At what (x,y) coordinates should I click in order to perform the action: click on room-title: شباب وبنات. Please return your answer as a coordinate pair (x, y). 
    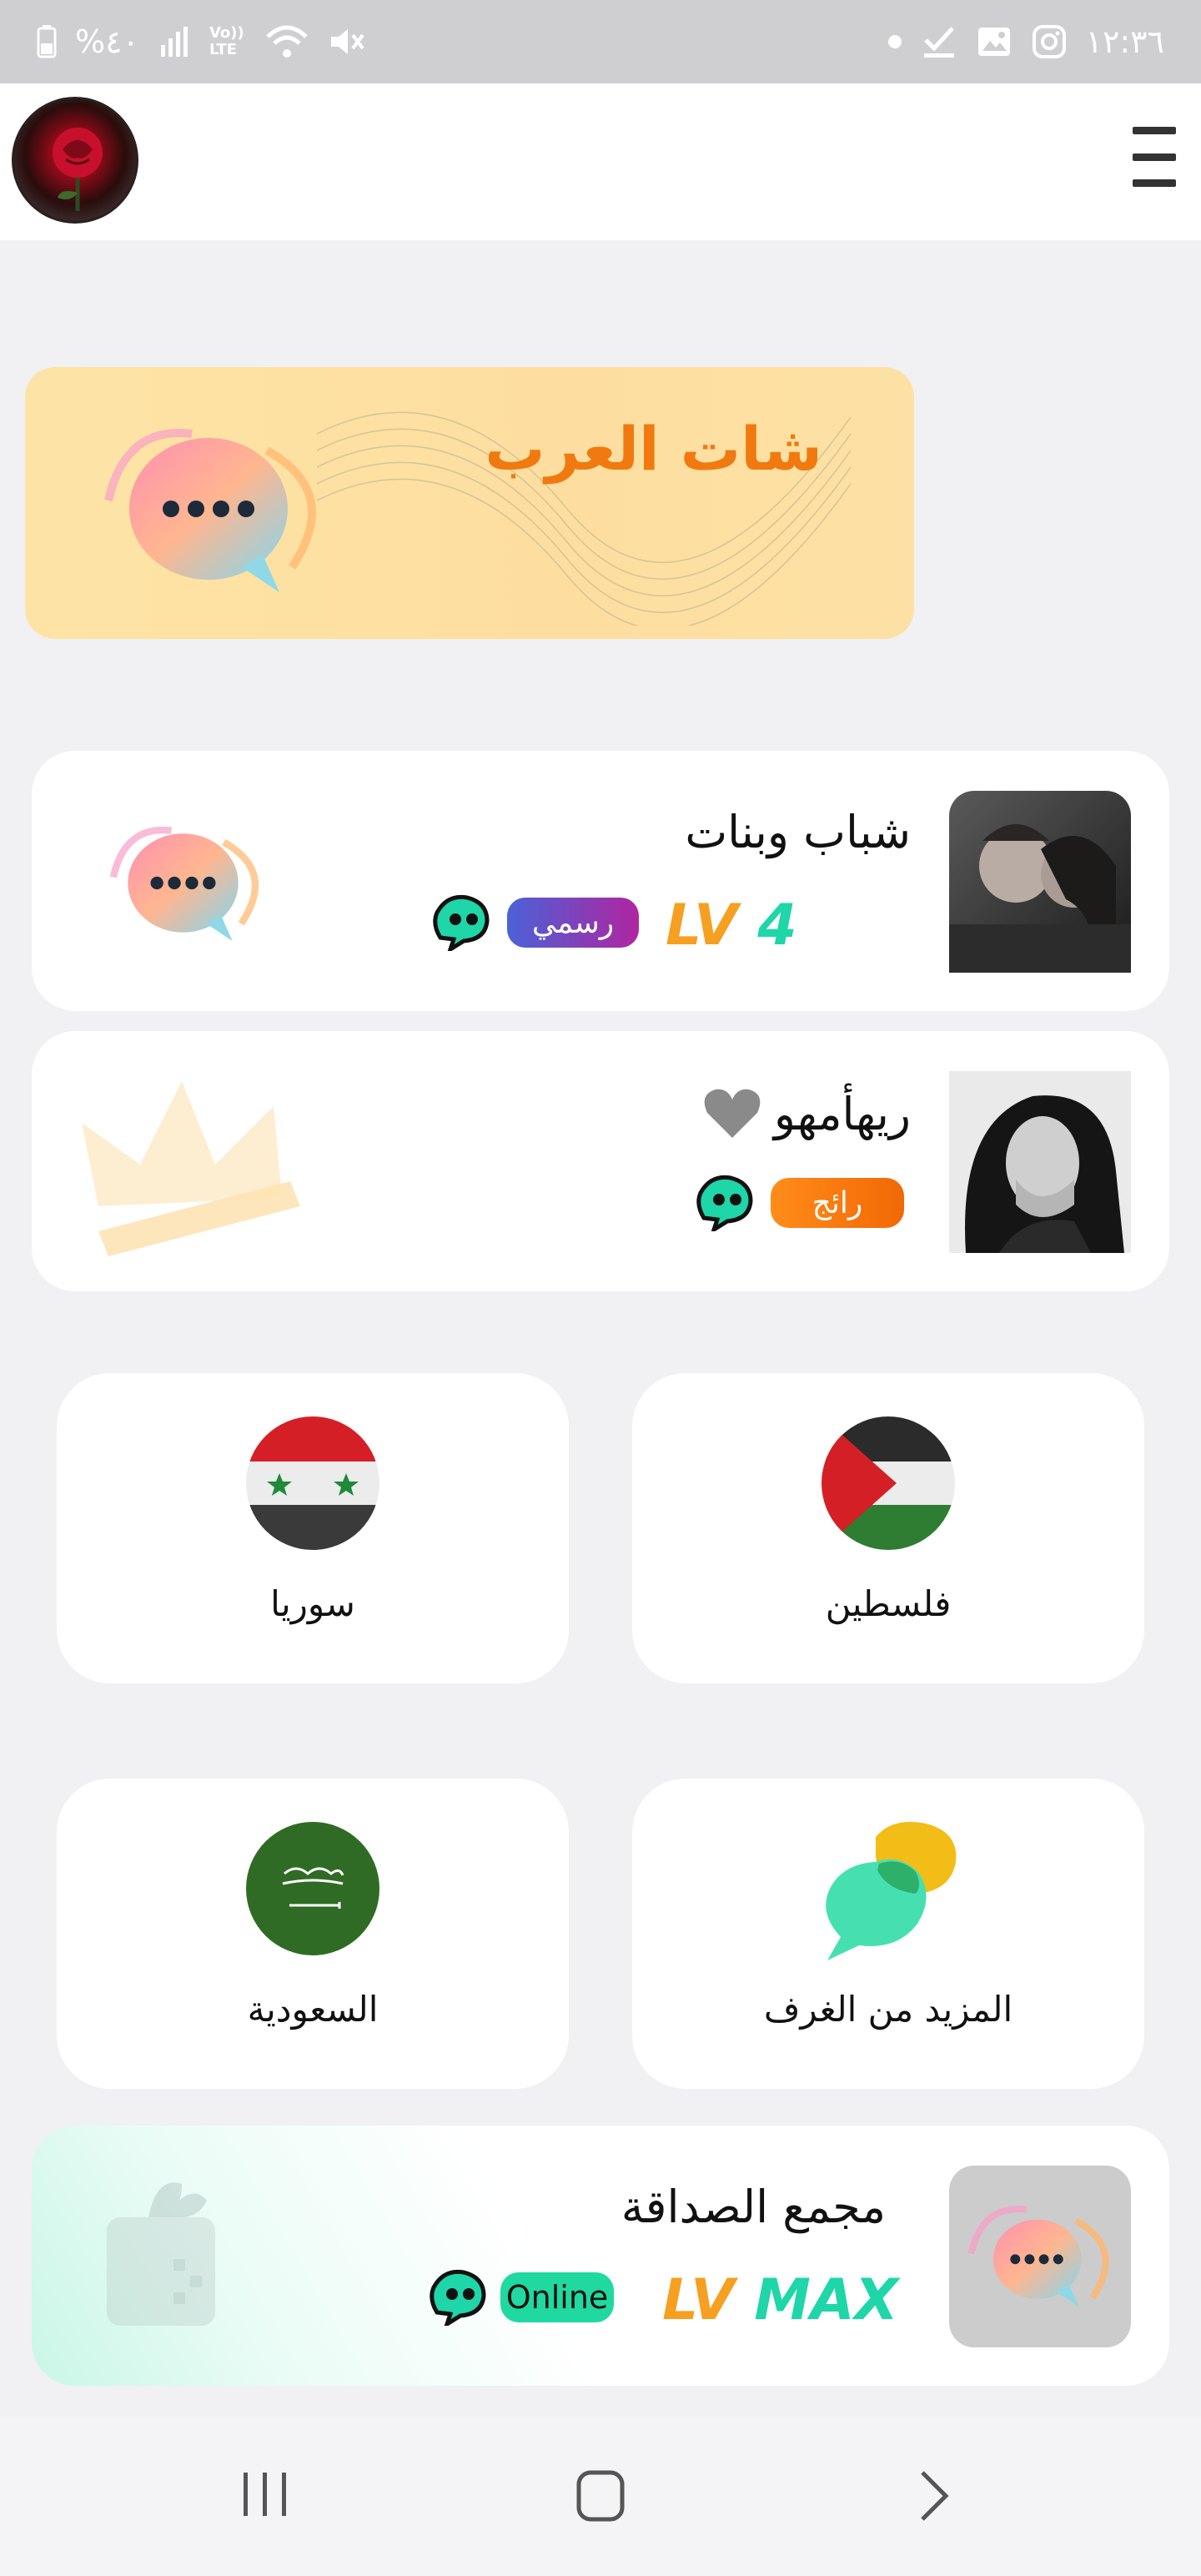
    Looking at the image, I should click on (798, 832).